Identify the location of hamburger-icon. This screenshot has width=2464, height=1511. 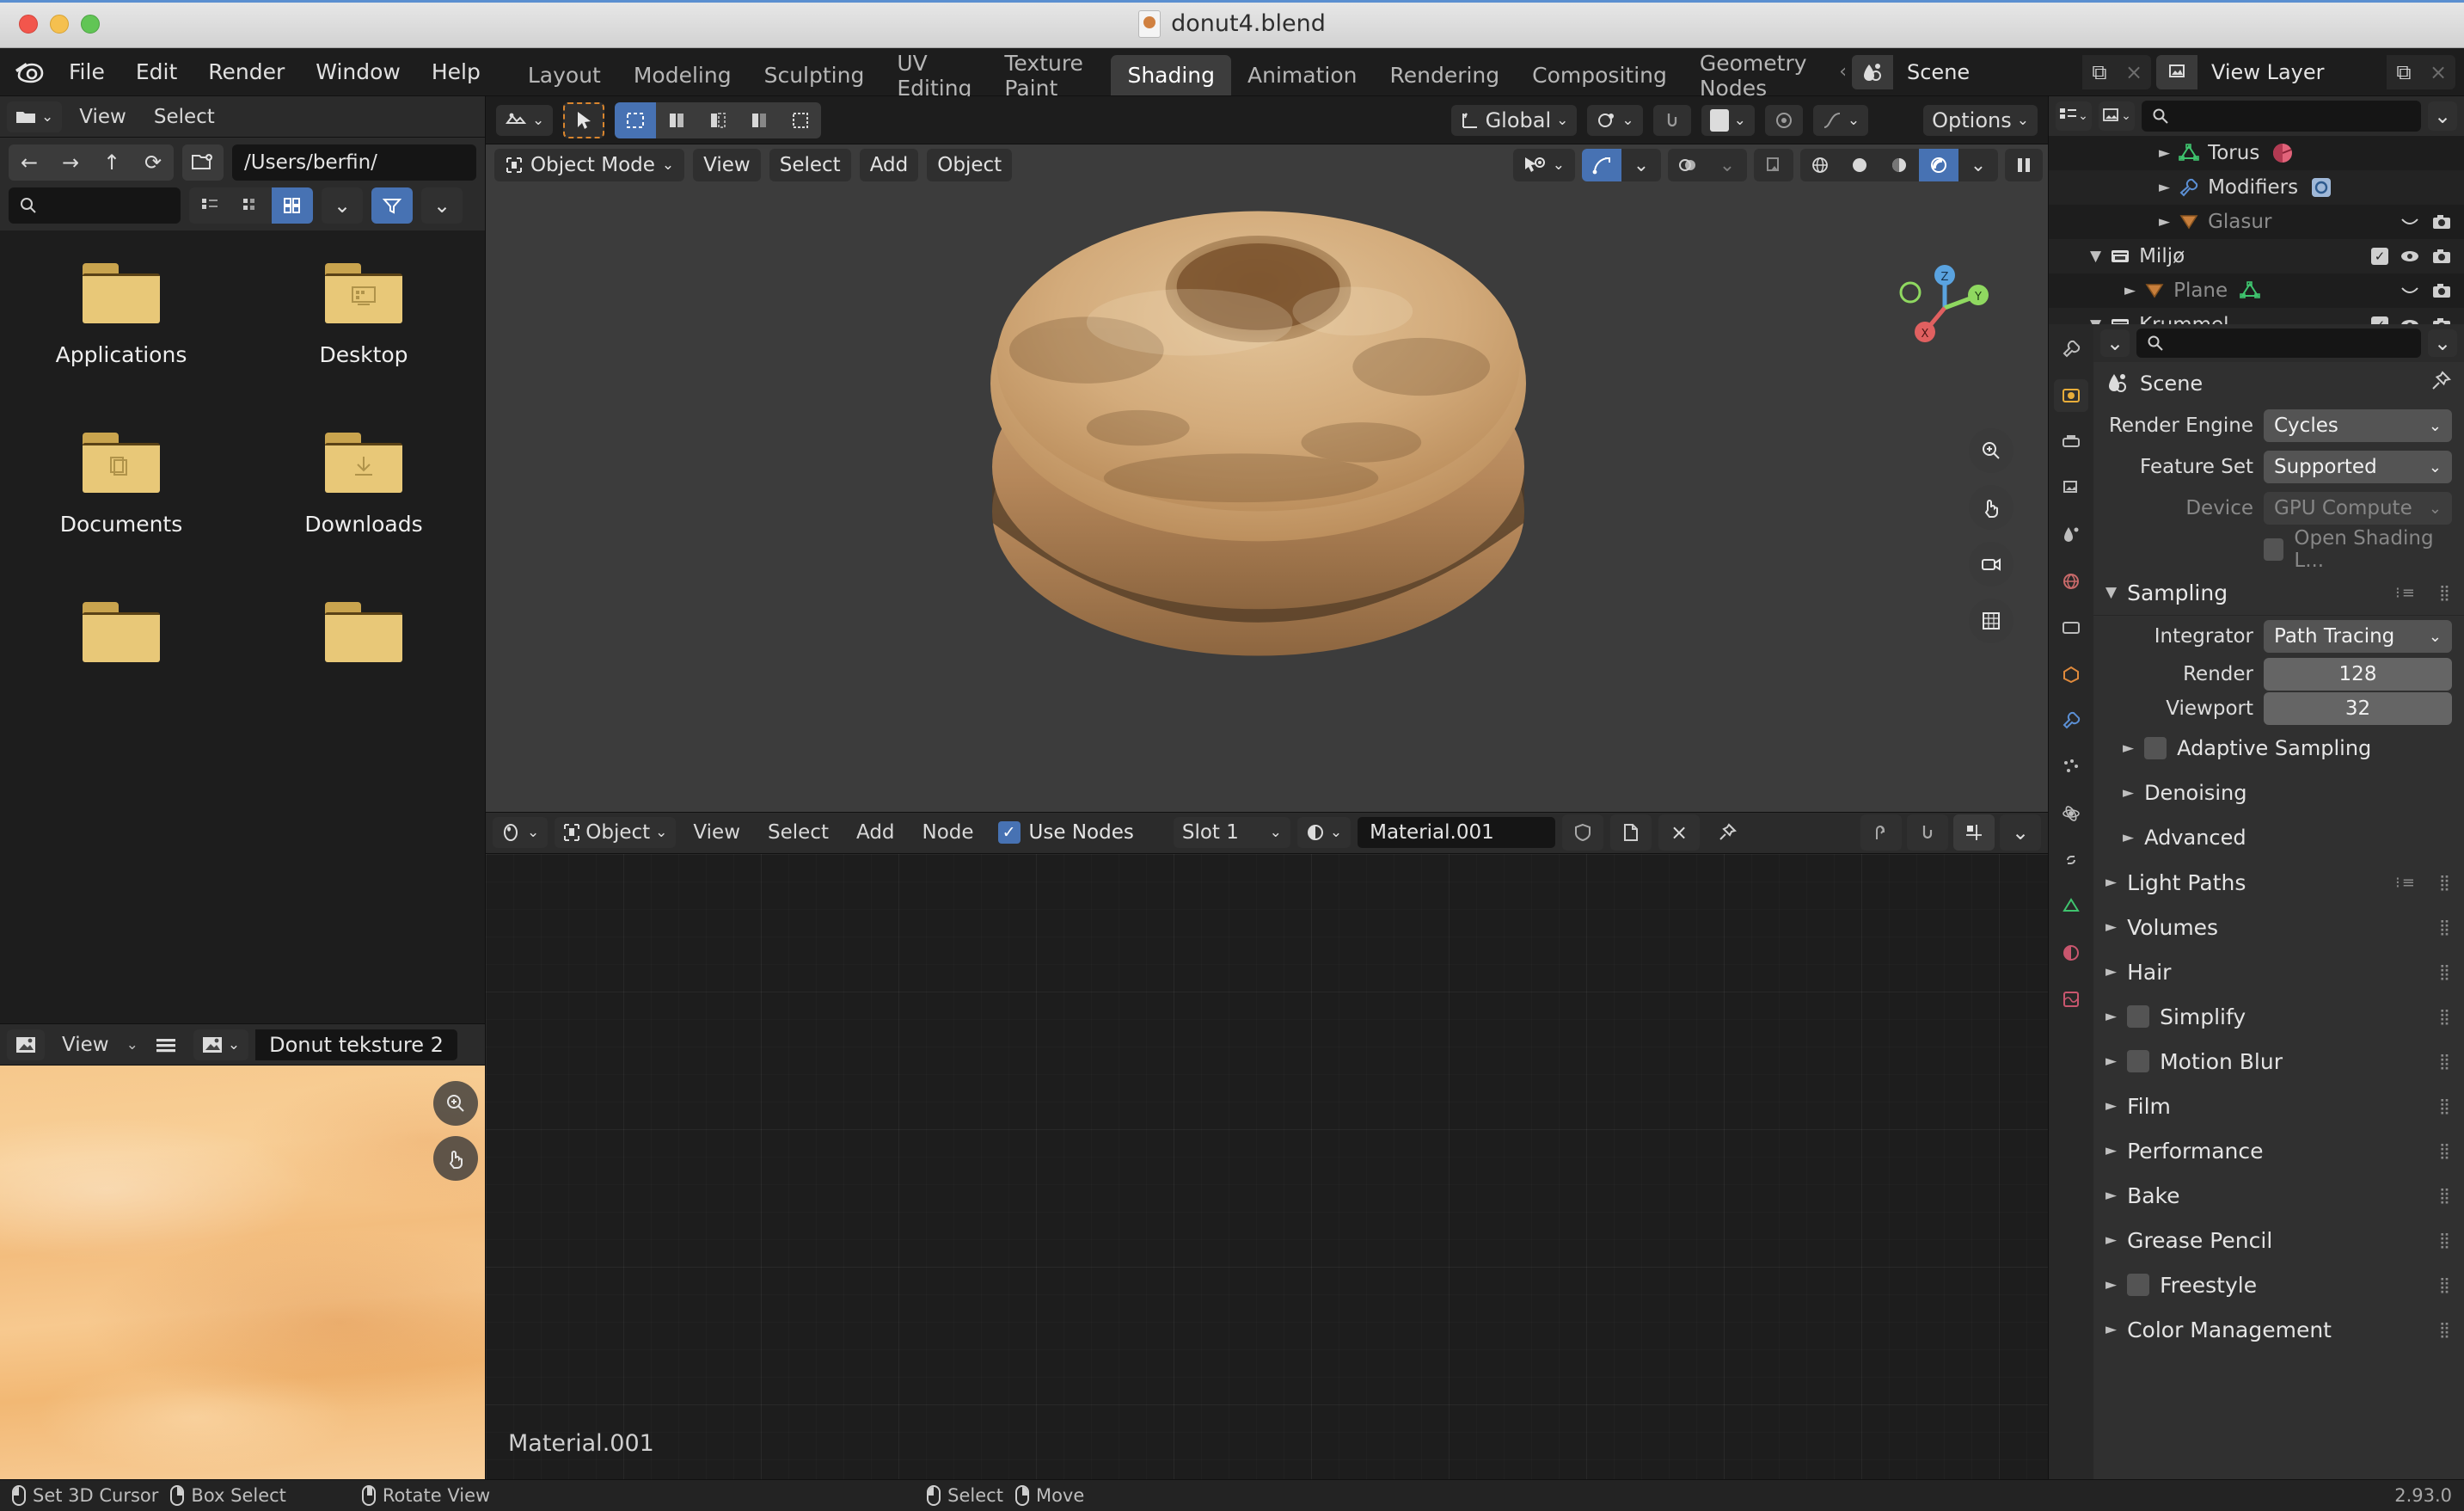
(166, 1044).